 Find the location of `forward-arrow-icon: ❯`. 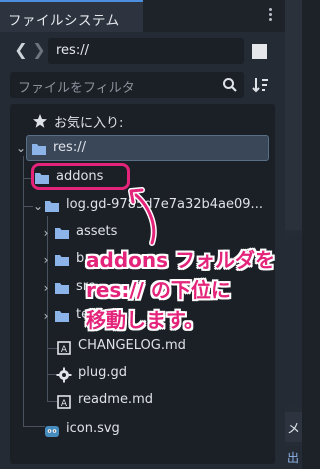

forward-arrow-icon: ❯ is located at coordinates (39, 50).